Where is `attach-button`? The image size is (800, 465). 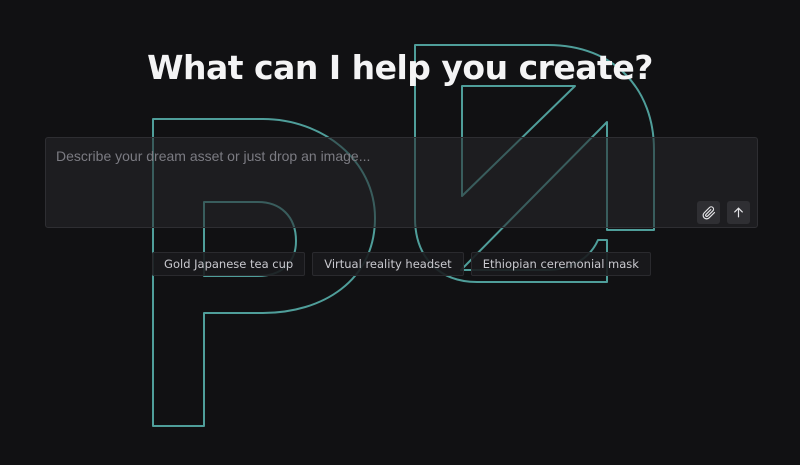
attach-button is located at coordinates (708, 212).